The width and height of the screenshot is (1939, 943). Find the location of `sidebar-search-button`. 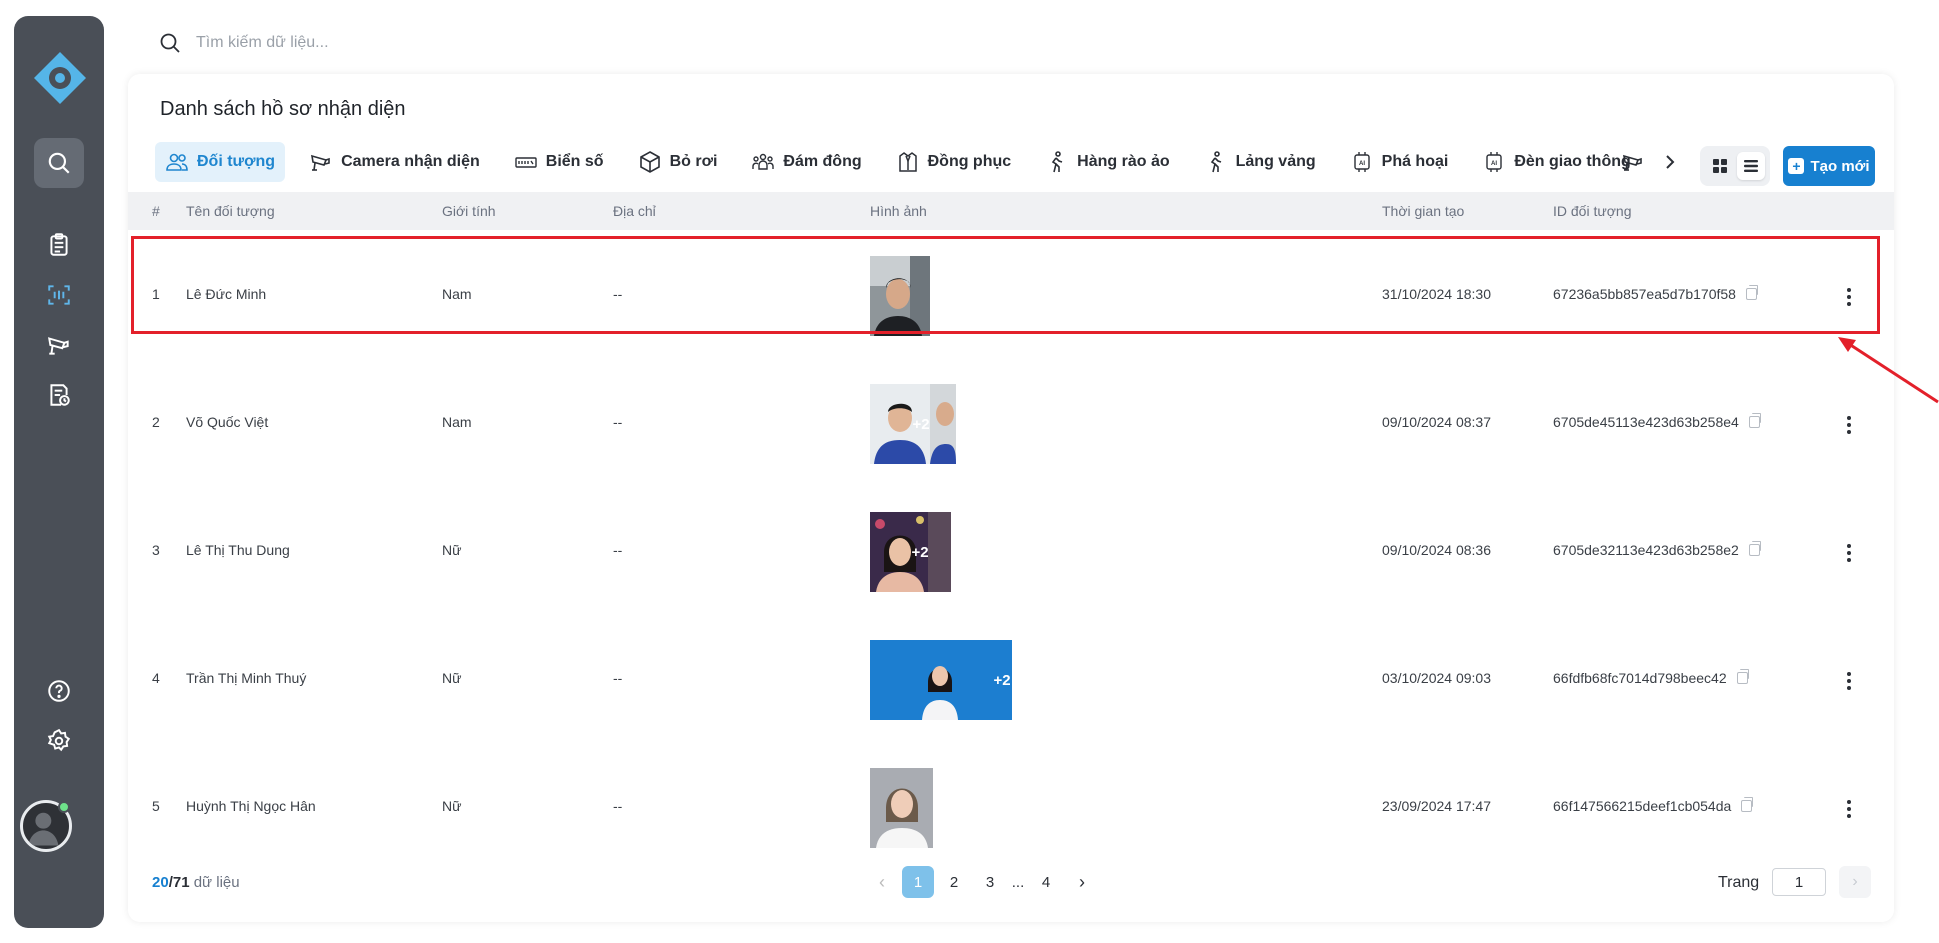

sidebar-search-button is located at coordinates (59, 163).